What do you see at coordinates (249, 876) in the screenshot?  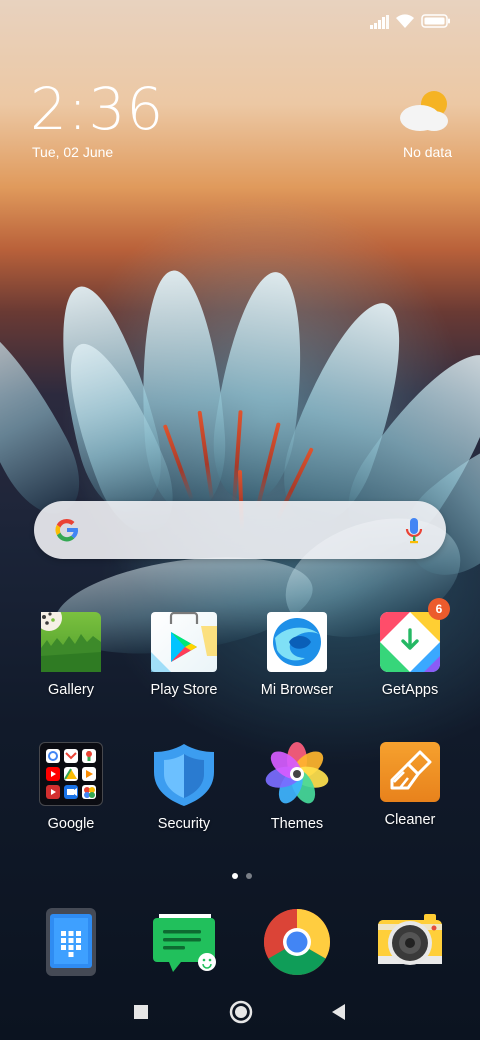 I see `page-dot` at bounding box center [249, 876].